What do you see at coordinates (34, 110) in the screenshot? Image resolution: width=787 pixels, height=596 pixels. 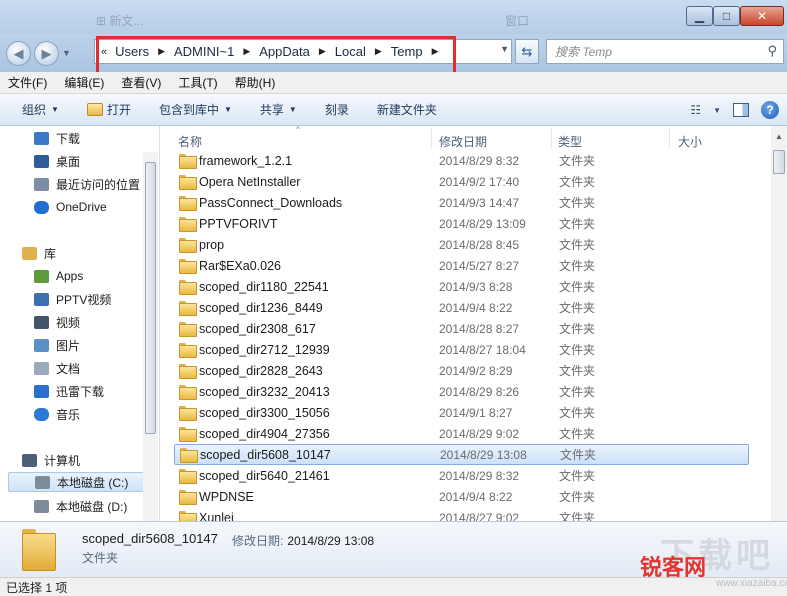 I see `organize-label: 组织` at bounding box center [34, 110].